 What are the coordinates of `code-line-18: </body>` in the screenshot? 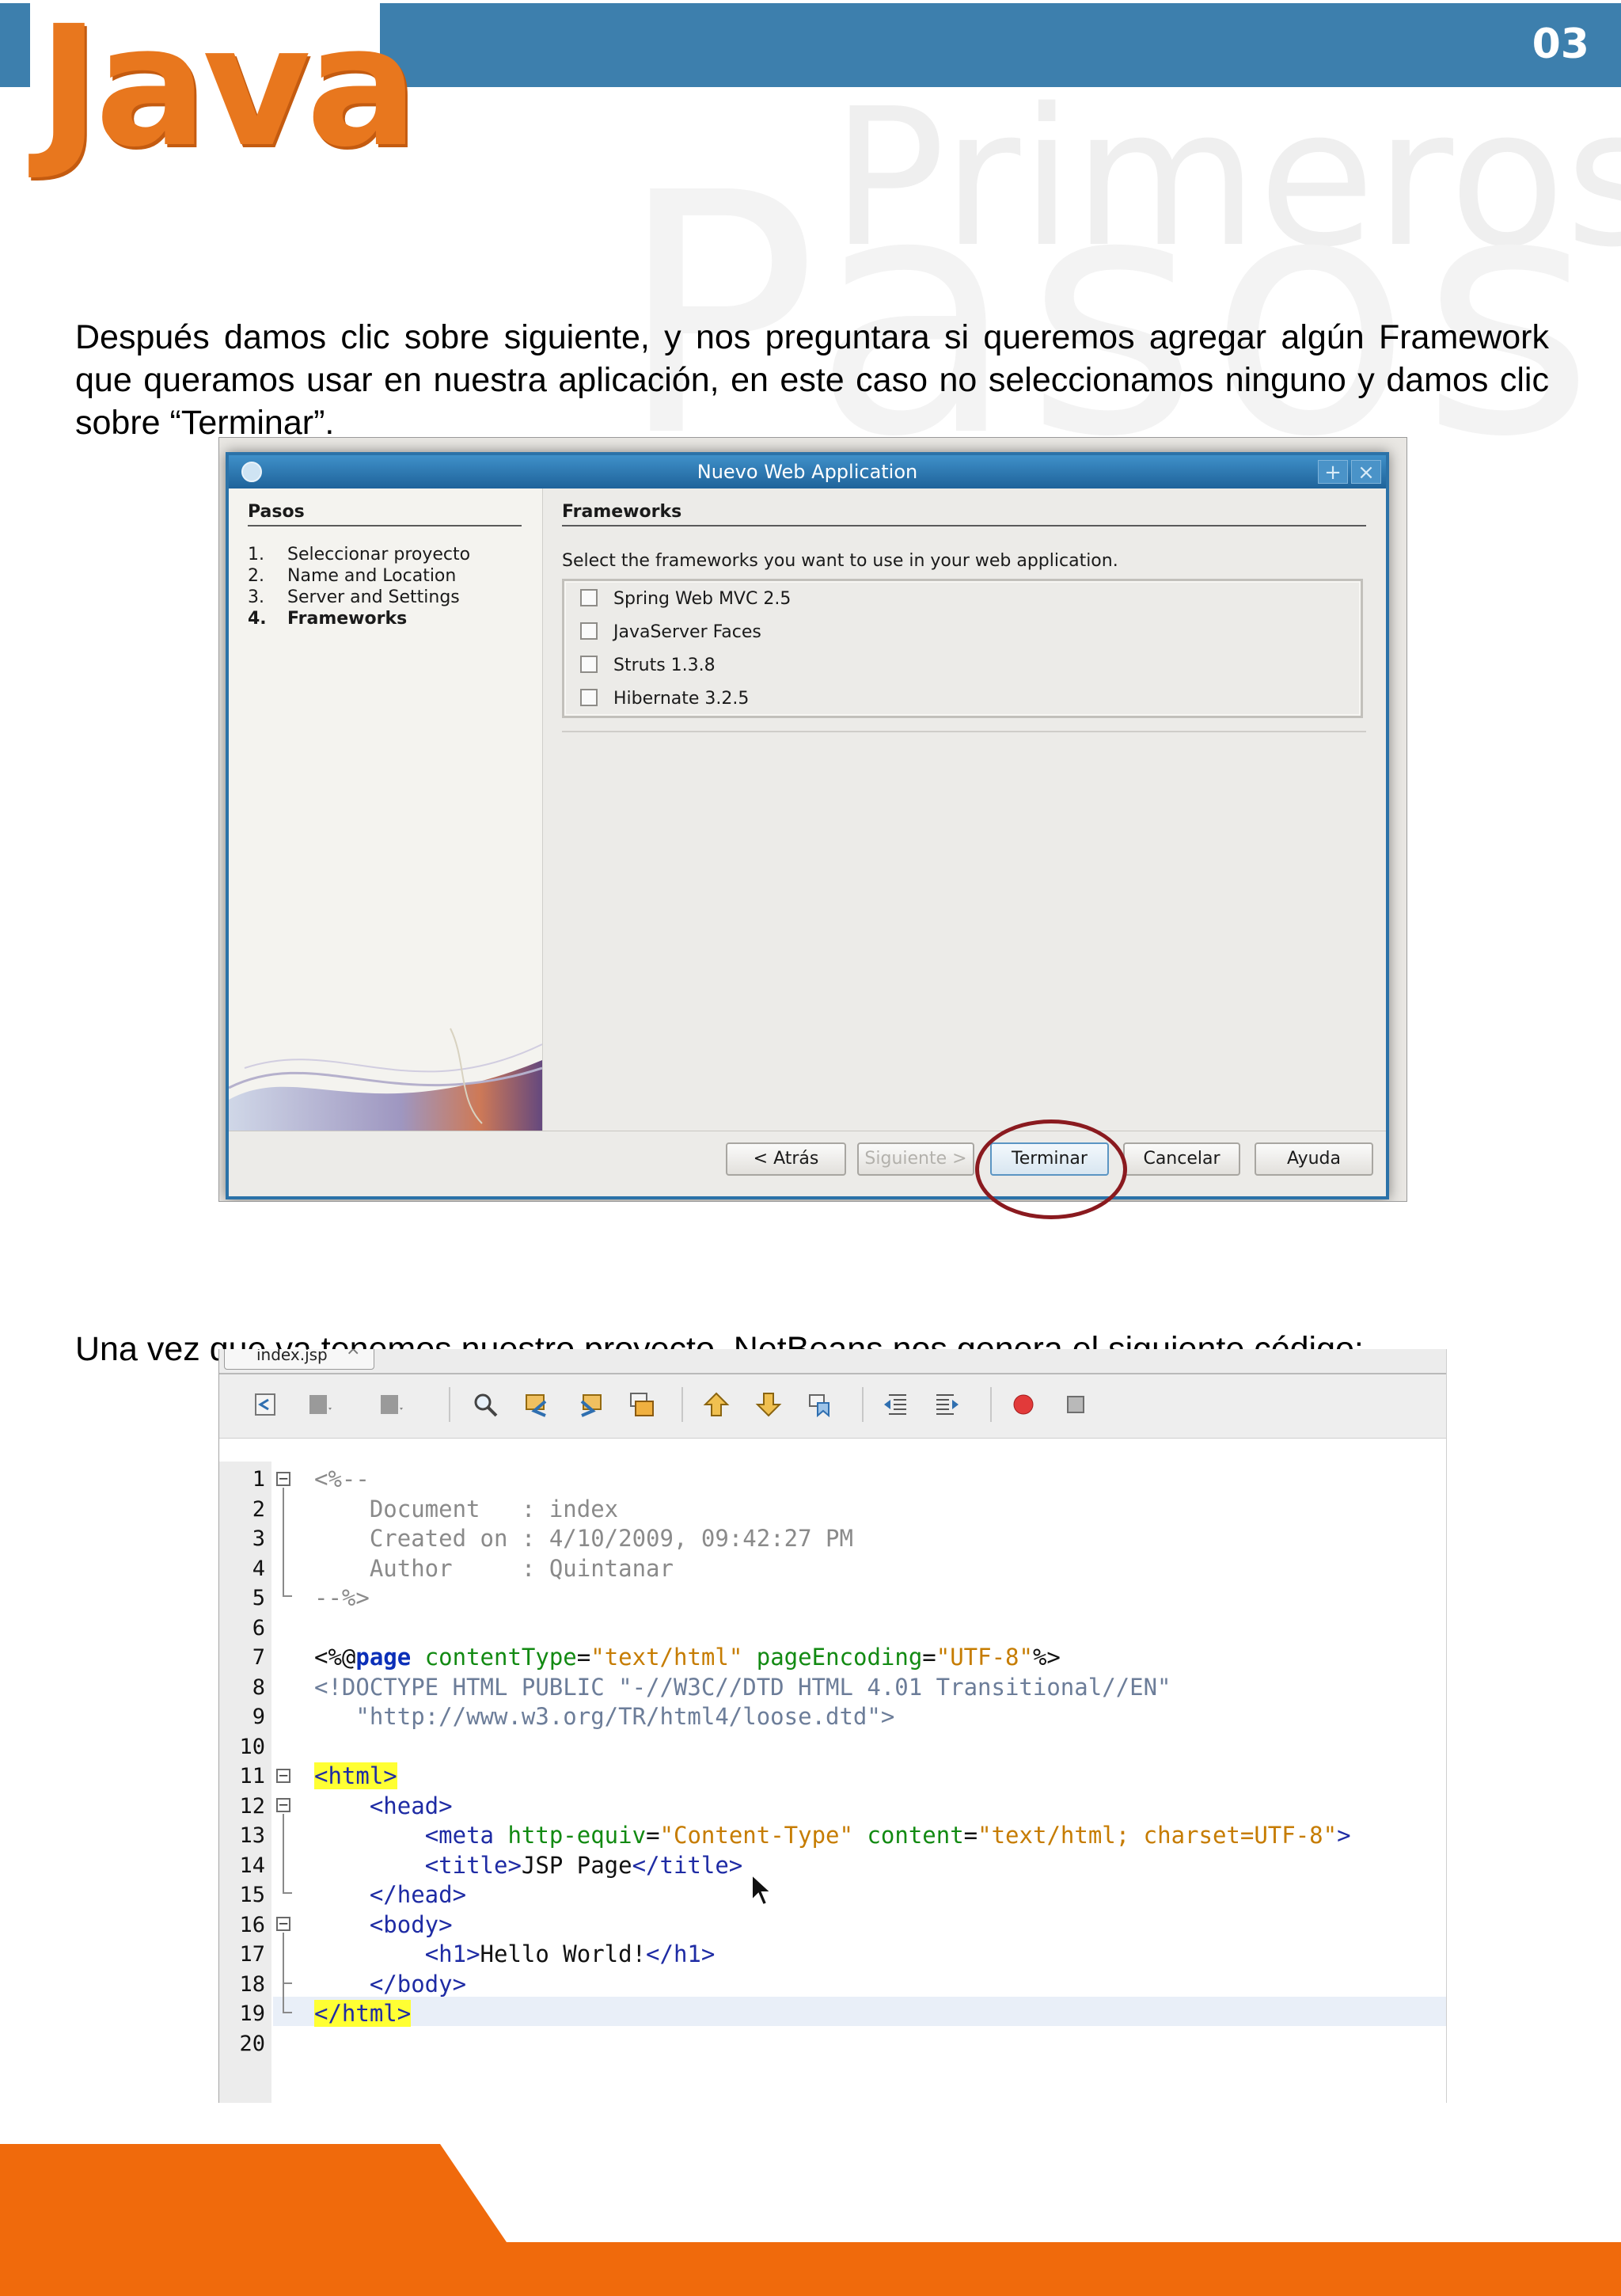 It's located at (390, 1985).